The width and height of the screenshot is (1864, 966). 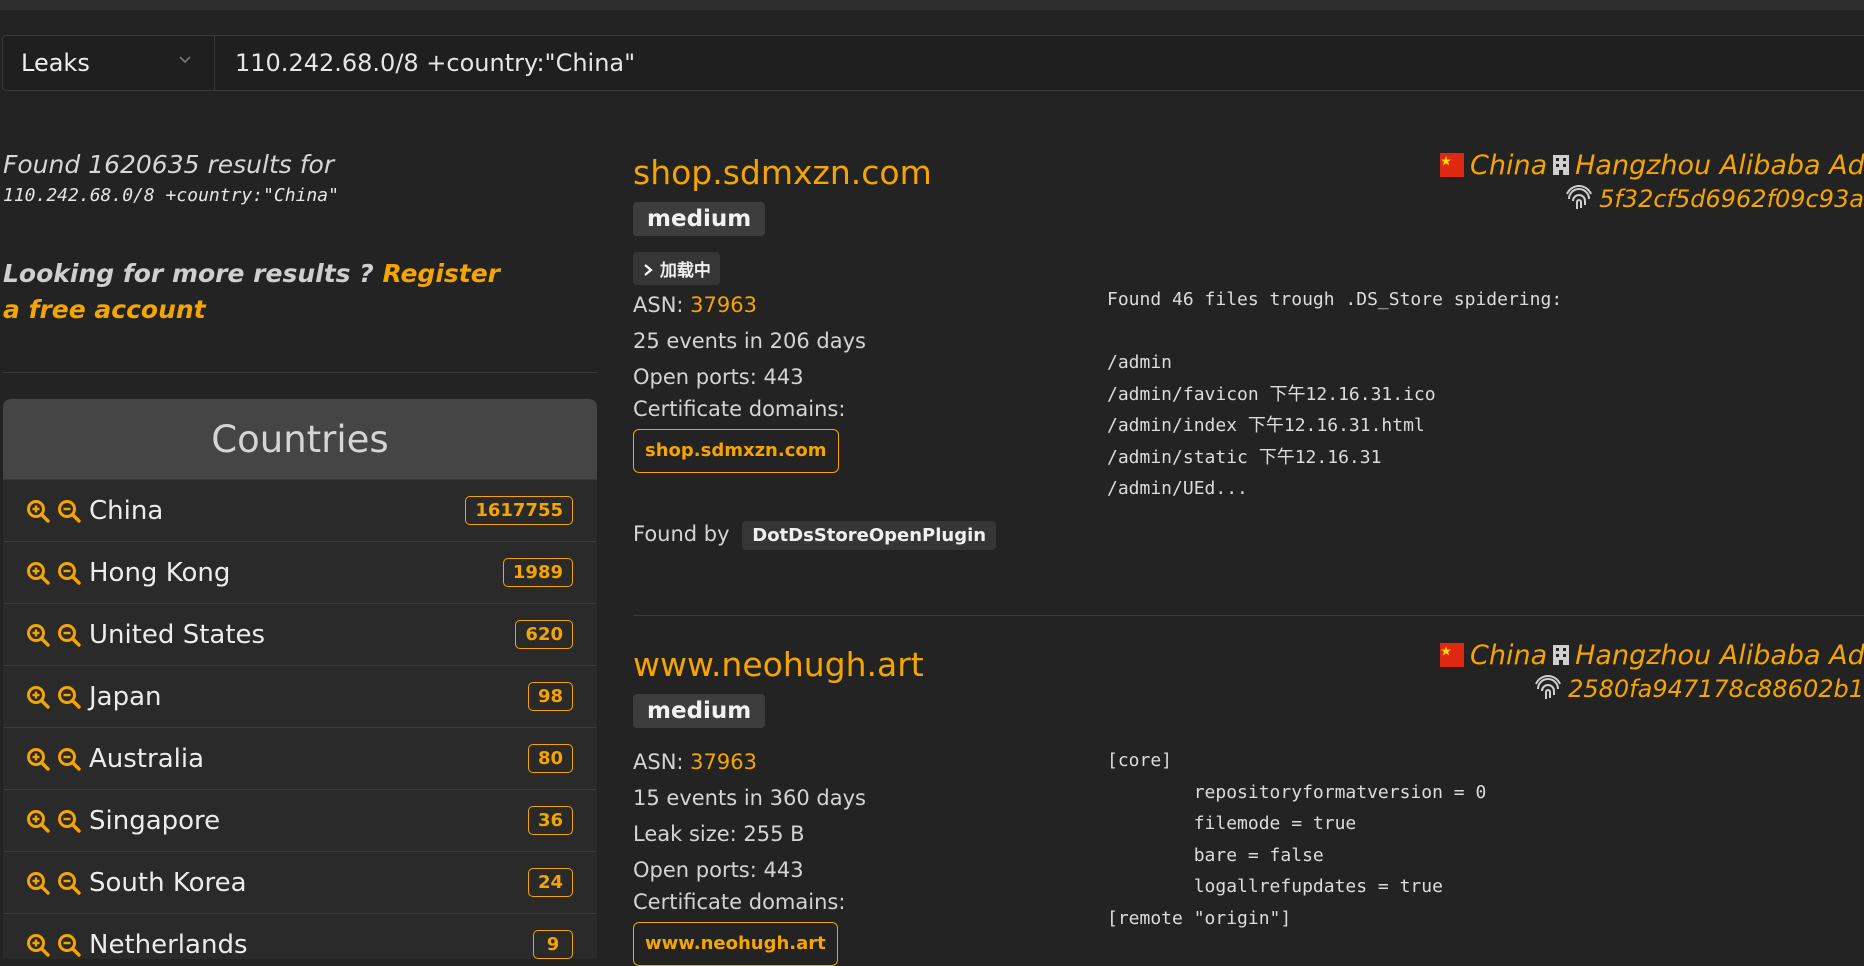 I want to click on country-count-badge: 36, so click(x=550, y=820).